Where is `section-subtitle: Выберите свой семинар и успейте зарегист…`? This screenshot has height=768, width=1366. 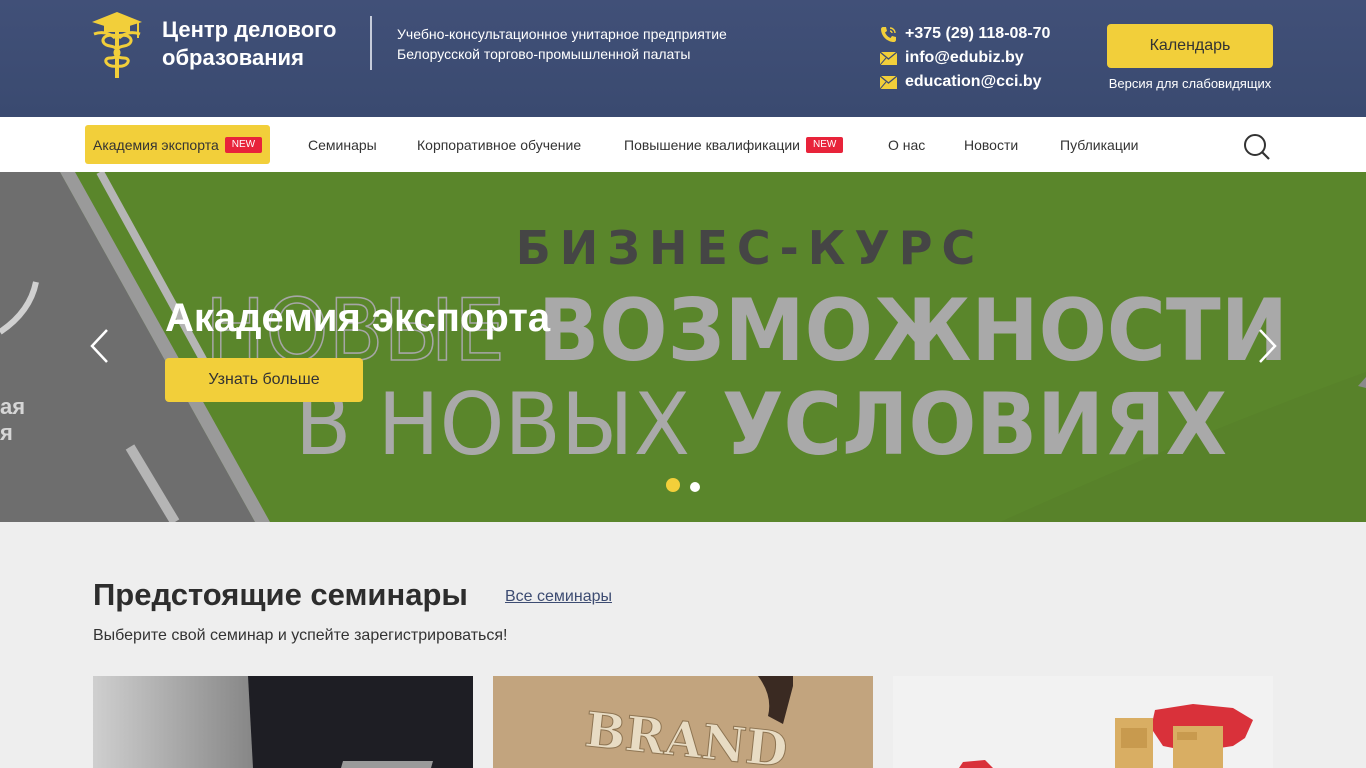 section-subtitle: Выберите свой семинар и успейте зарегист… is located at coordinates (300, 635).